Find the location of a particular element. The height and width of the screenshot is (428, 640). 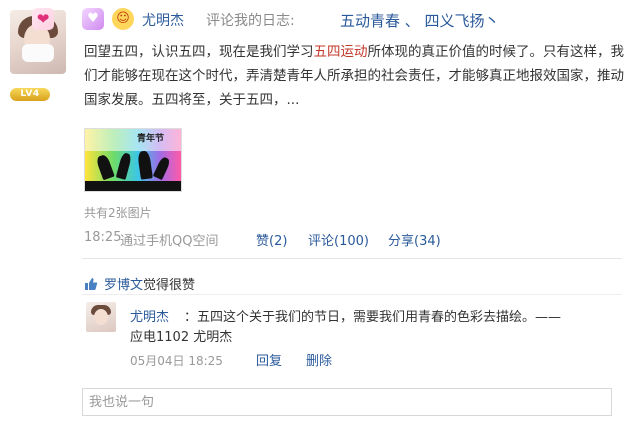

comment-author: 尤明杰 is located at coordinates (149, 315).